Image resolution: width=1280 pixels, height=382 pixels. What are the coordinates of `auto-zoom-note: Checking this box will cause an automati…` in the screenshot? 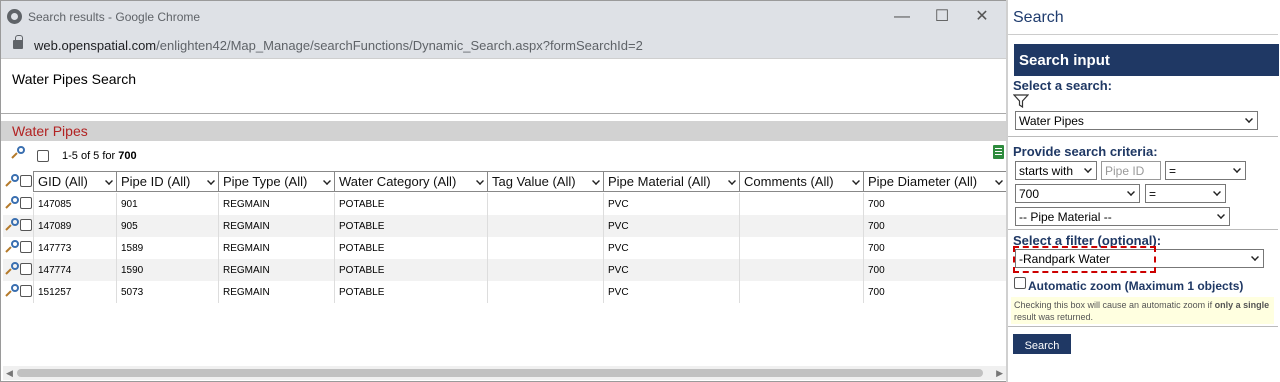 It's located at (1142, 310).